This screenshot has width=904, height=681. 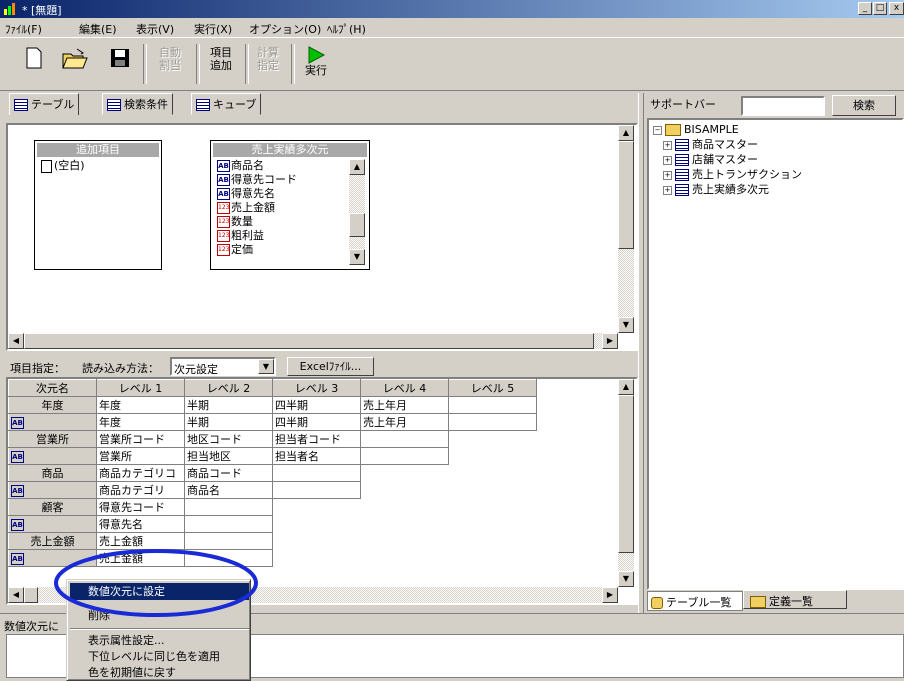 I want to click on sales-field-item: 123 売上金額, so click(x=280, y=208).